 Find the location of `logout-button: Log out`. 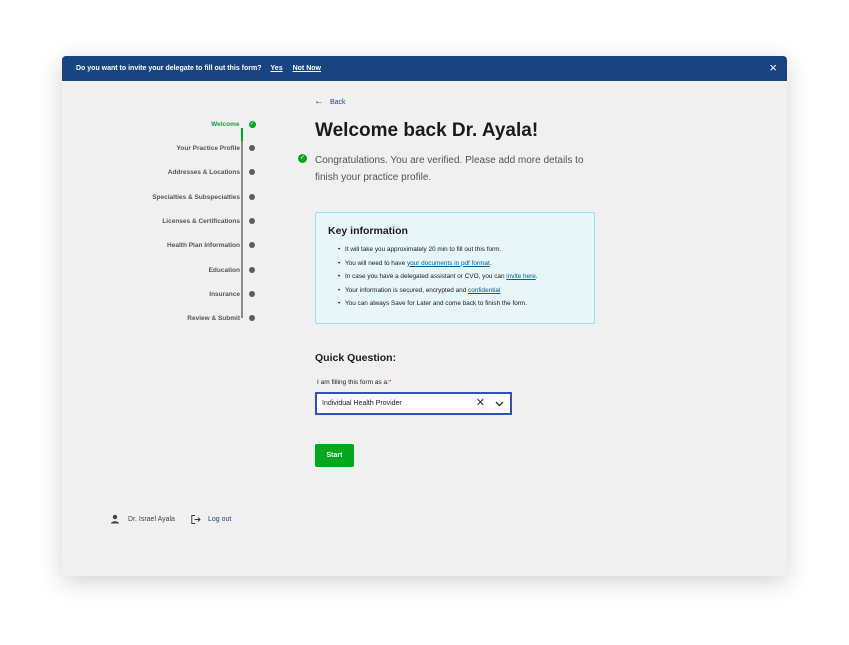

logout-button: Log out is located at coordinates (211, 519).